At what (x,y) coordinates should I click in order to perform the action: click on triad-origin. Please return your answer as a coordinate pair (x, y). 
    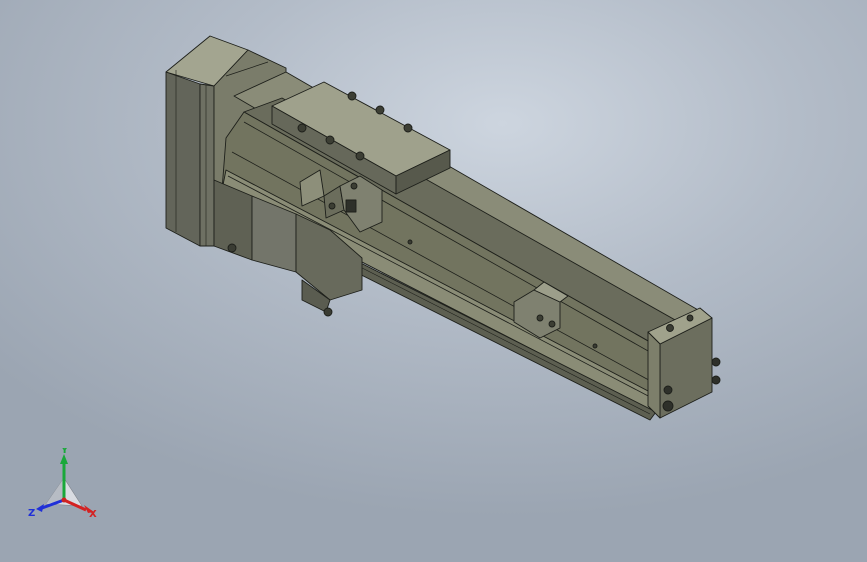
    Looking at the image, I should click on (64, 500).